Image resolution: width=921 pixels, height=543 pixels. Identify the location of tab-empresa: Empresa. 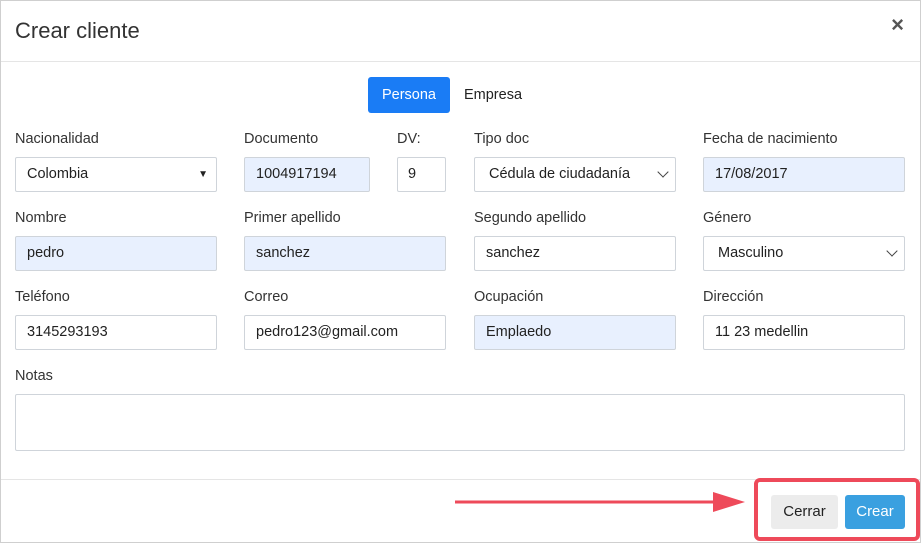
(493, 95).